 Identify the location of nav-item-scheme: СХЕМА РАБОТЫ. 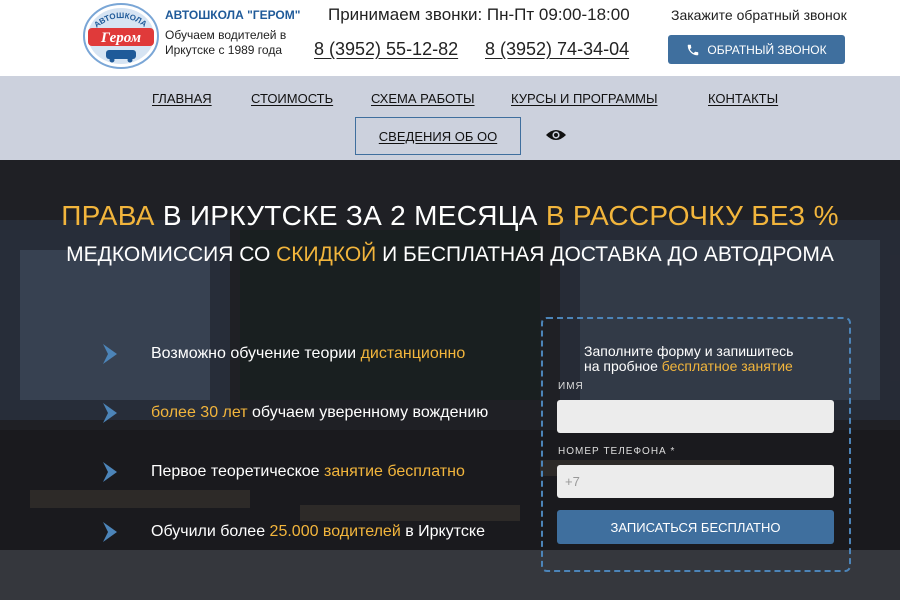
(423, 98).